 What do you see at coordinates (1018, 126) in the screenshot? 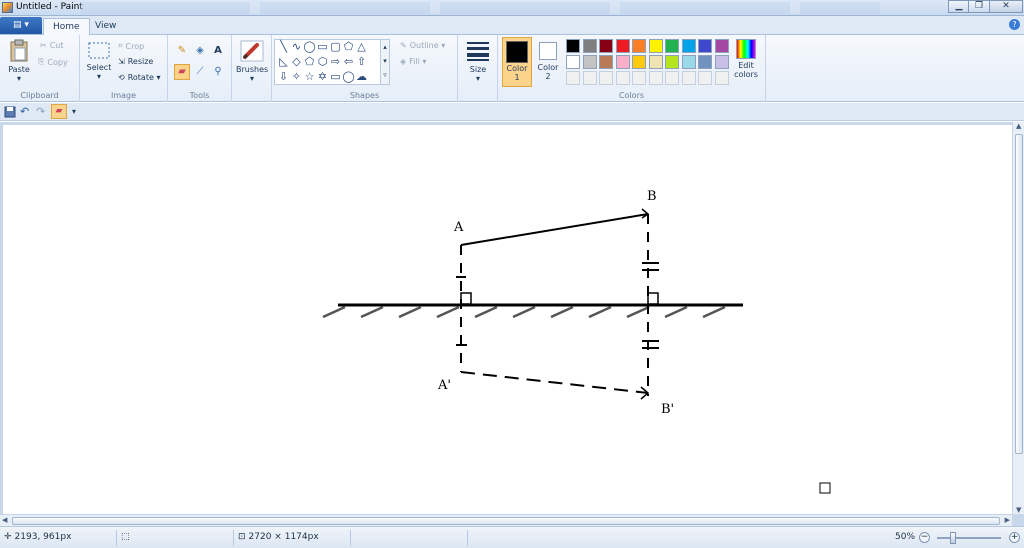
I see `scroll-up-icon: ▲` at bounding box center [1018, 126].